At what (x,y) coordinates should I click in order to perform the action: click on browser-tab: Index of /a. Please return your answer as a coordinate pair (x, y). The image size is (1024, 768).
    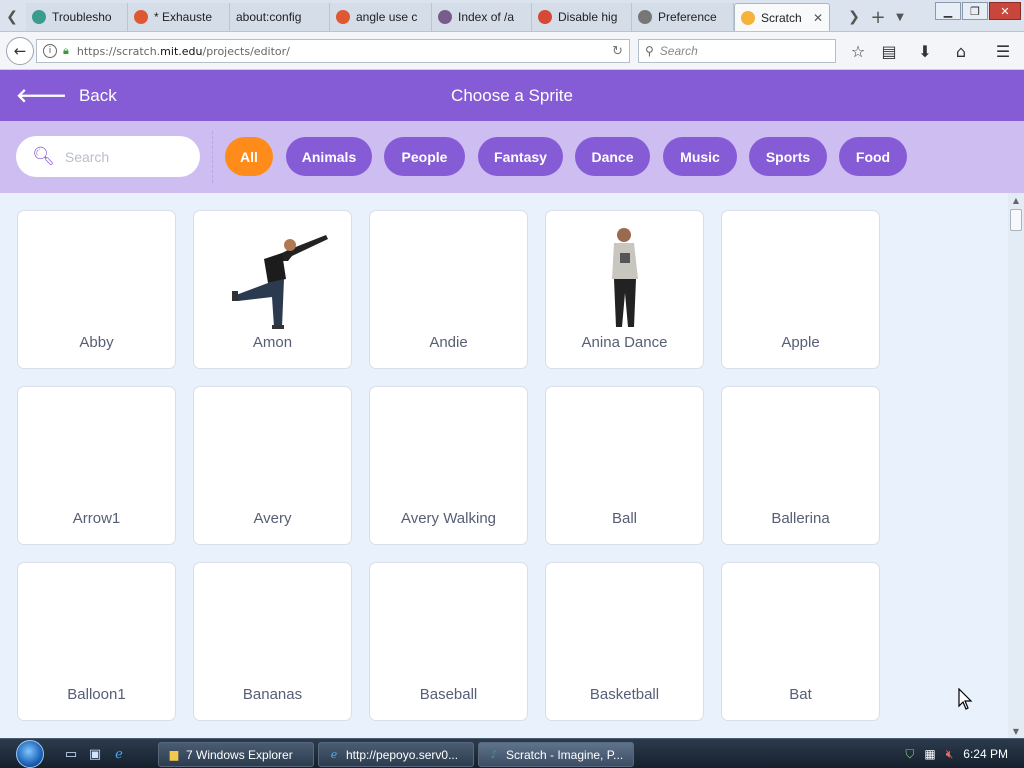
    Looking at the image, I should click on (482, 17).